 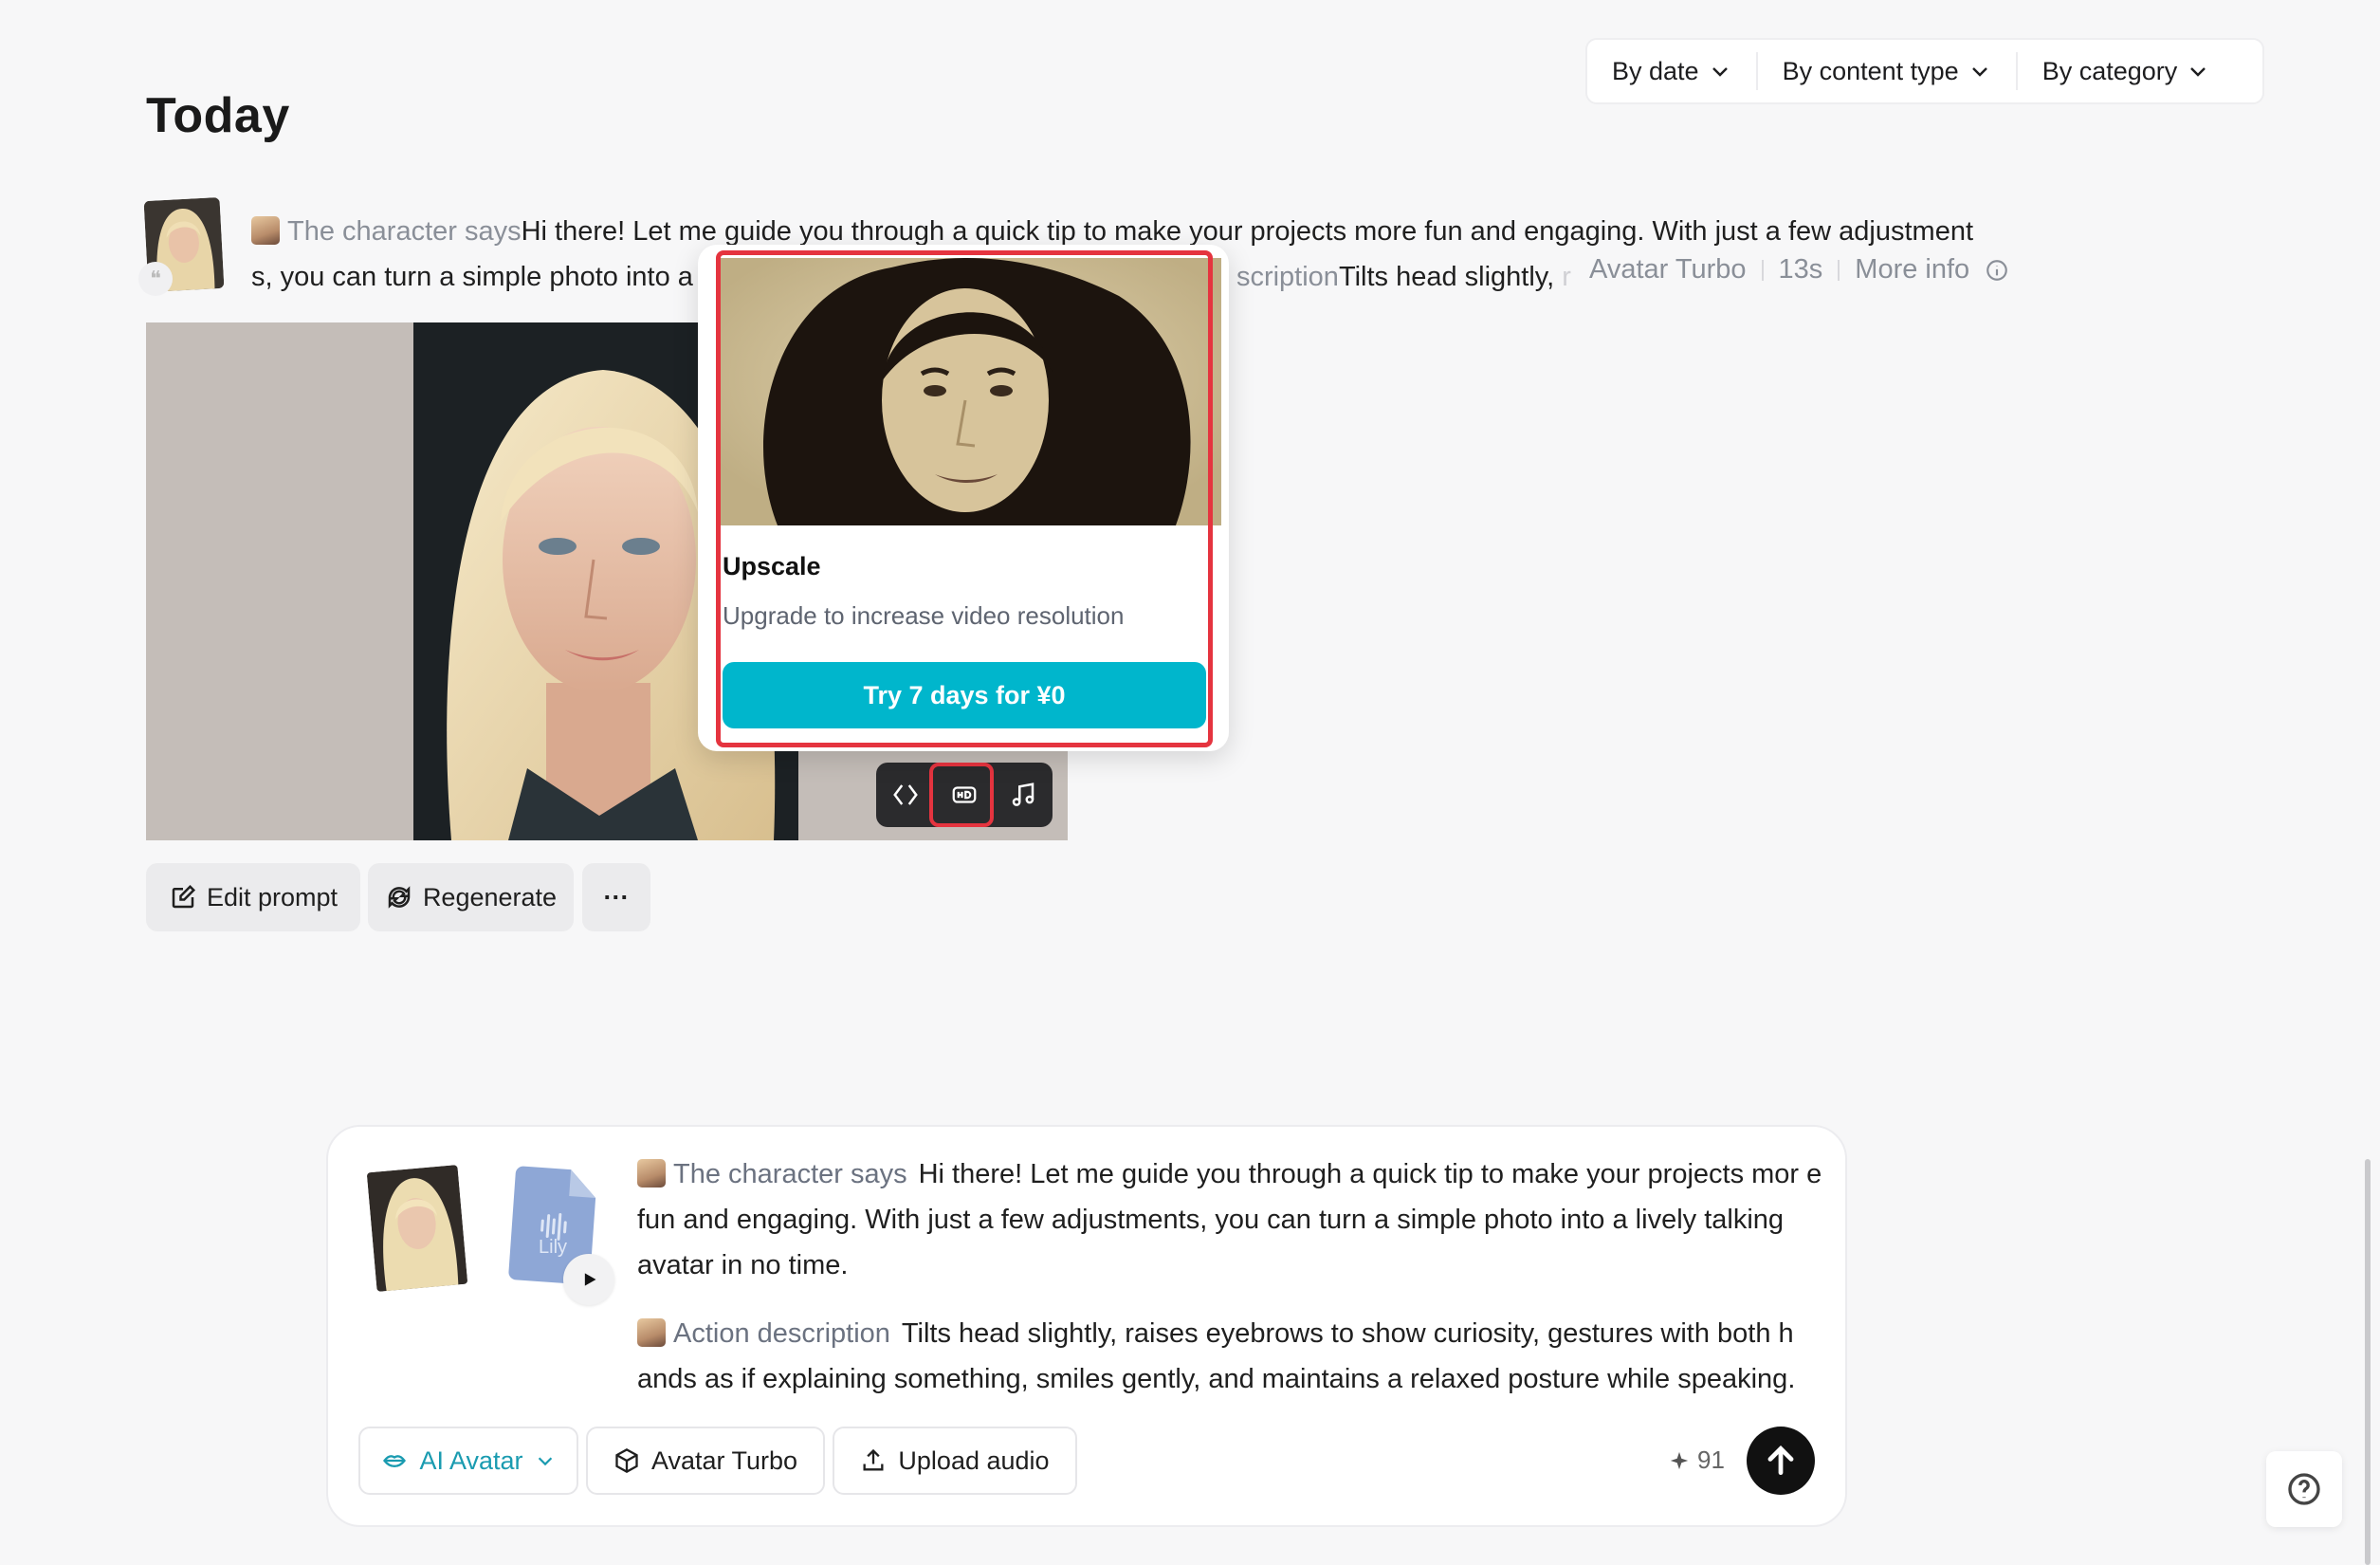 I want to click on scrollbar, so click(x=2368, y=1362).